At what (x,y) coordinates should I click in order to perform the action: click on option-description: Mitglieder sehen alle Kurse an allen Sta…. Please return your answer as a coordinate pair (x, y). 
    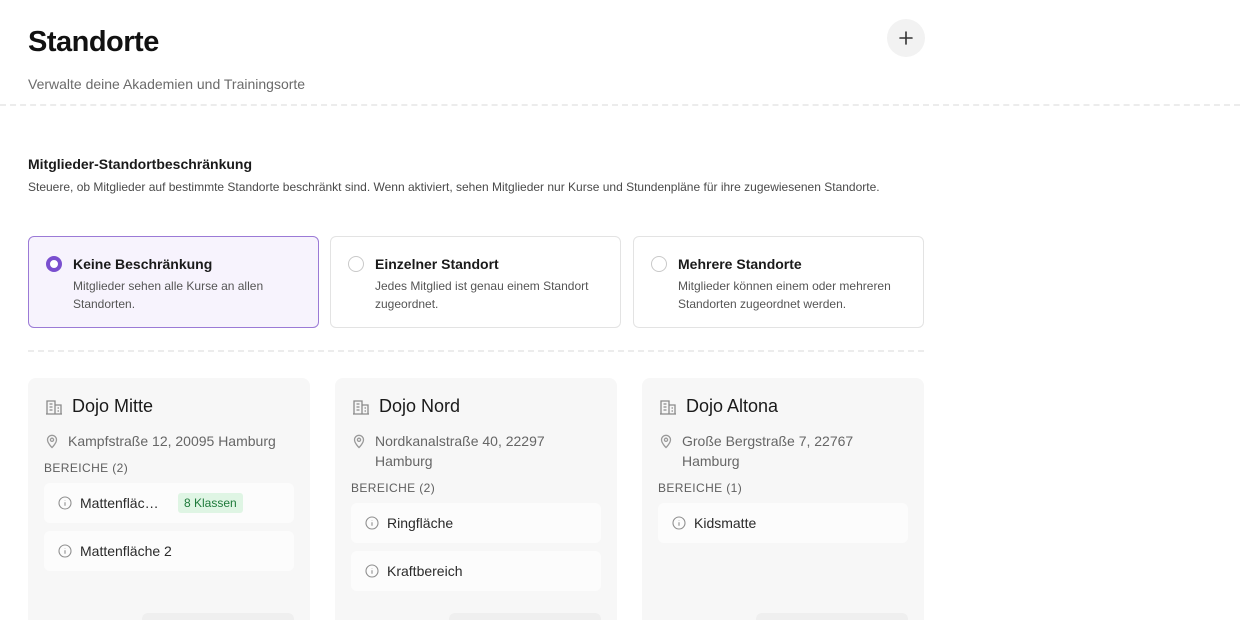
    Looking at the image, I should click on (168, 295).